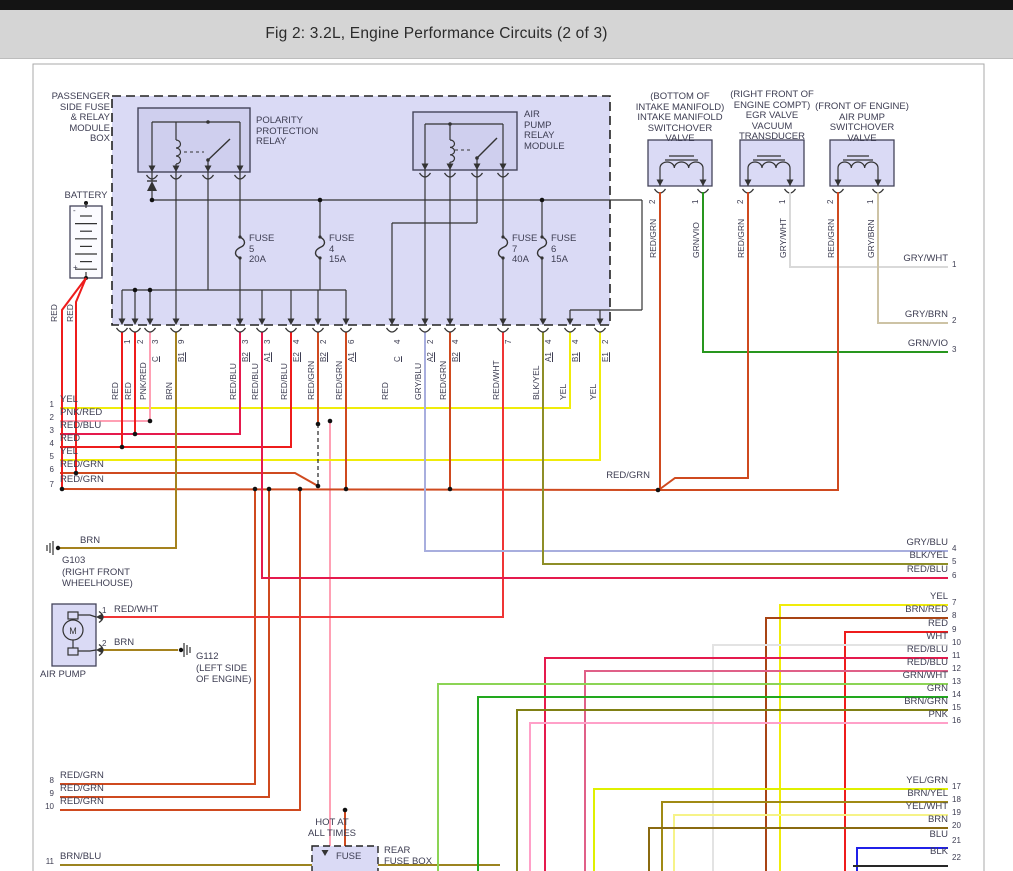  Describe the element at coordinates (51, 780) in the screenshot. I see `left-wire-number: 8` at that location.